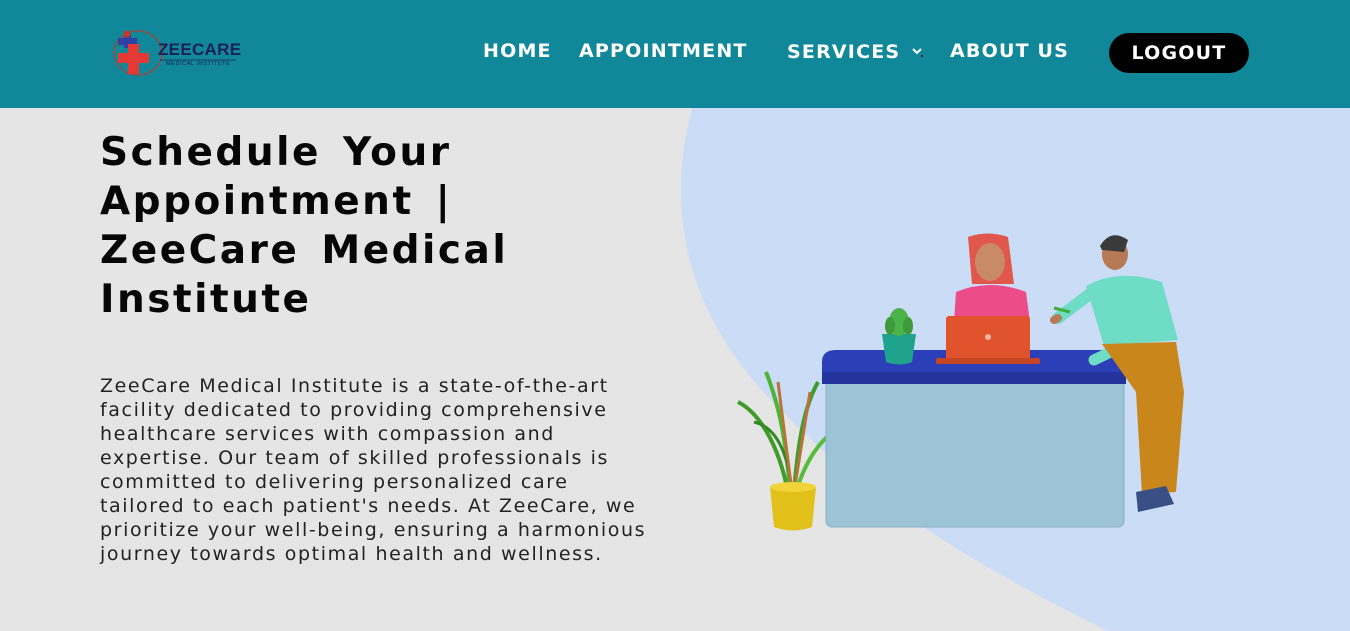 The image size is (1350, 631). I want to click on nav-home-link: HOME, so click(517, 51).